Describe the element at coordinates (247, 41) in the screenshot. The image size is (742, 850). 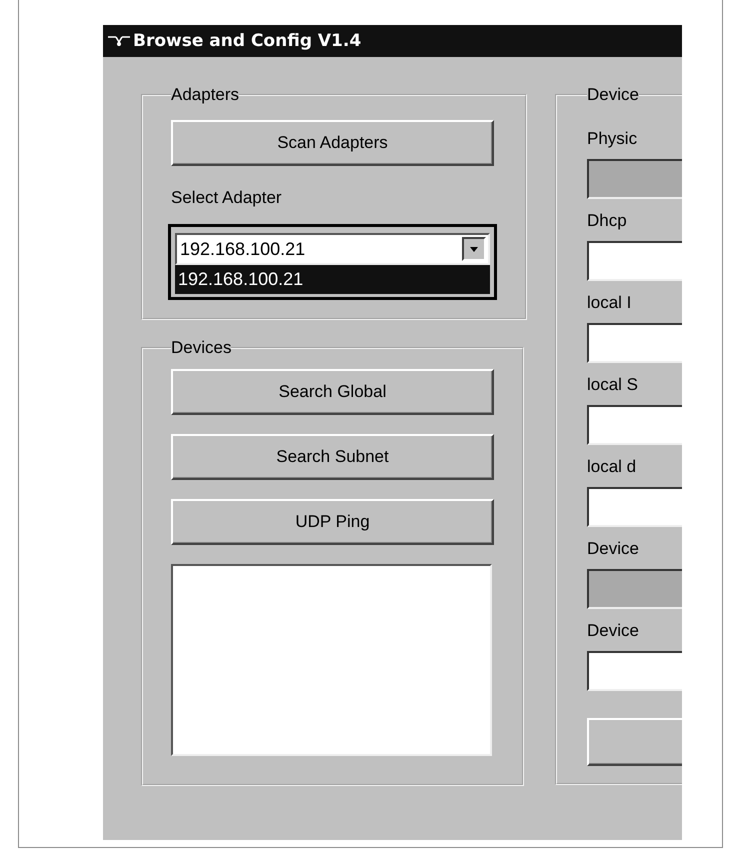
I see `window-title: Browse and Config V1.4` at that location.